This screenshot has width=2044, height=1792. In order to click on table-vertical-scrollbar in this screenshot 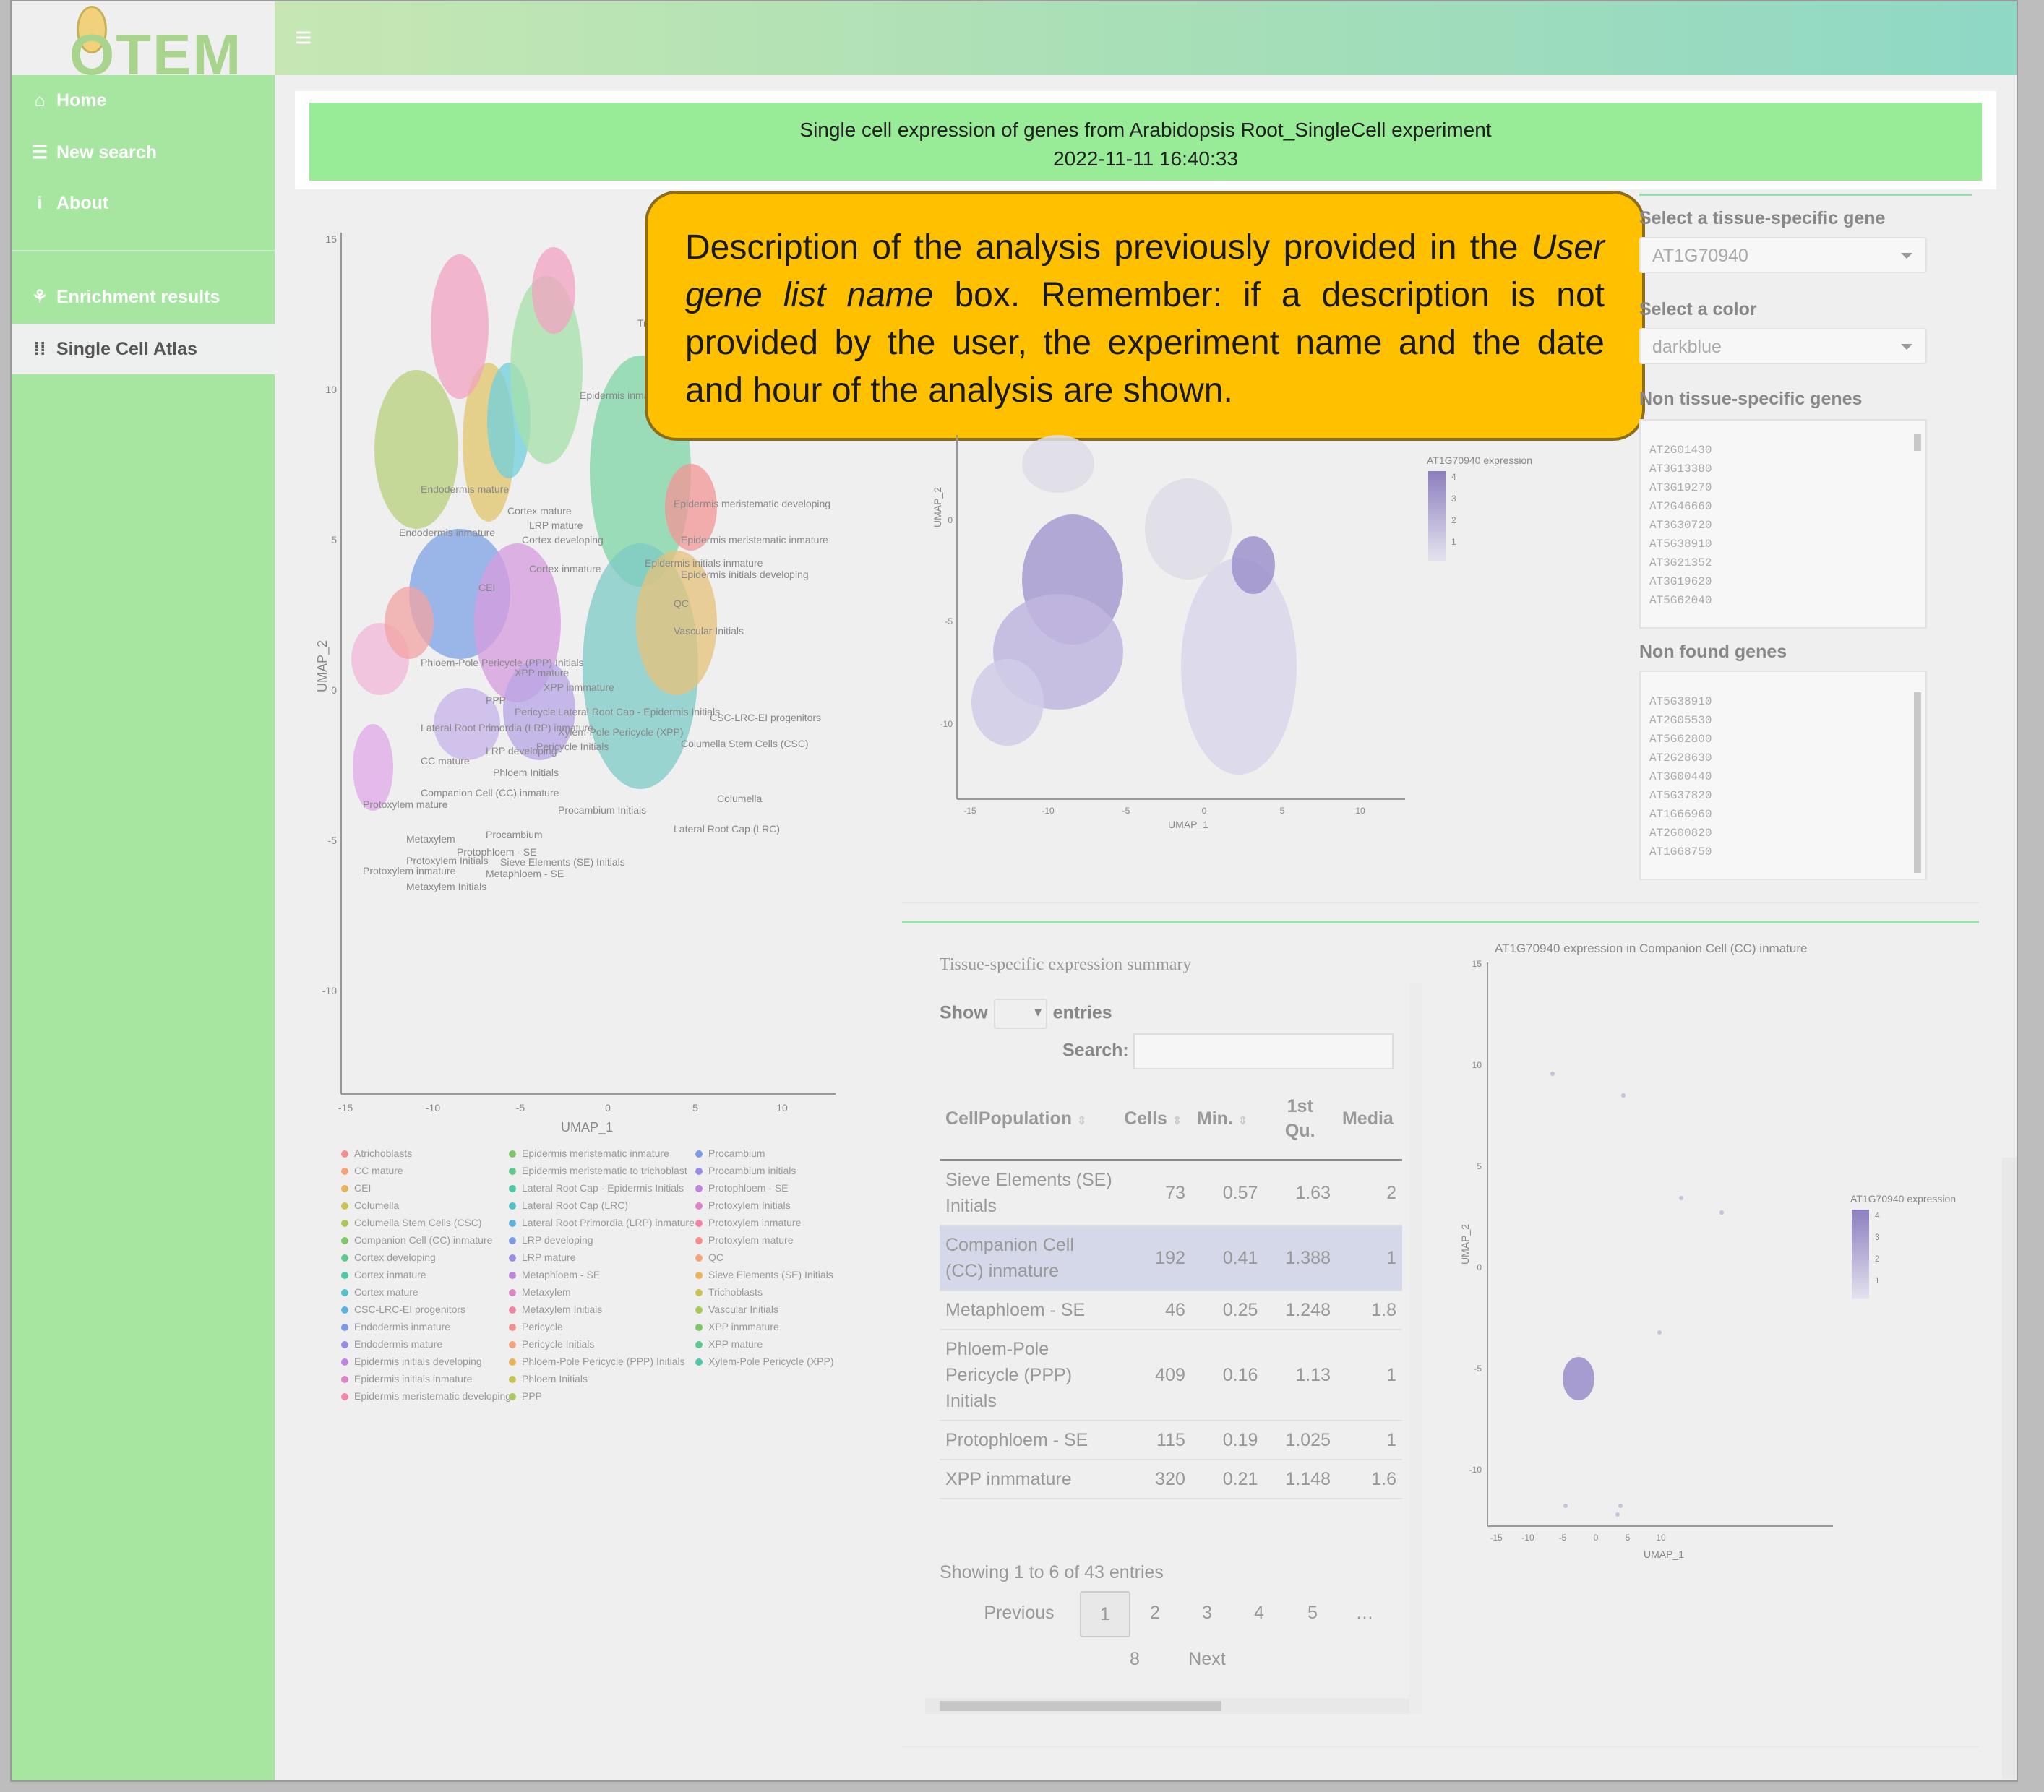, I will do `click(1415, 1348)`.